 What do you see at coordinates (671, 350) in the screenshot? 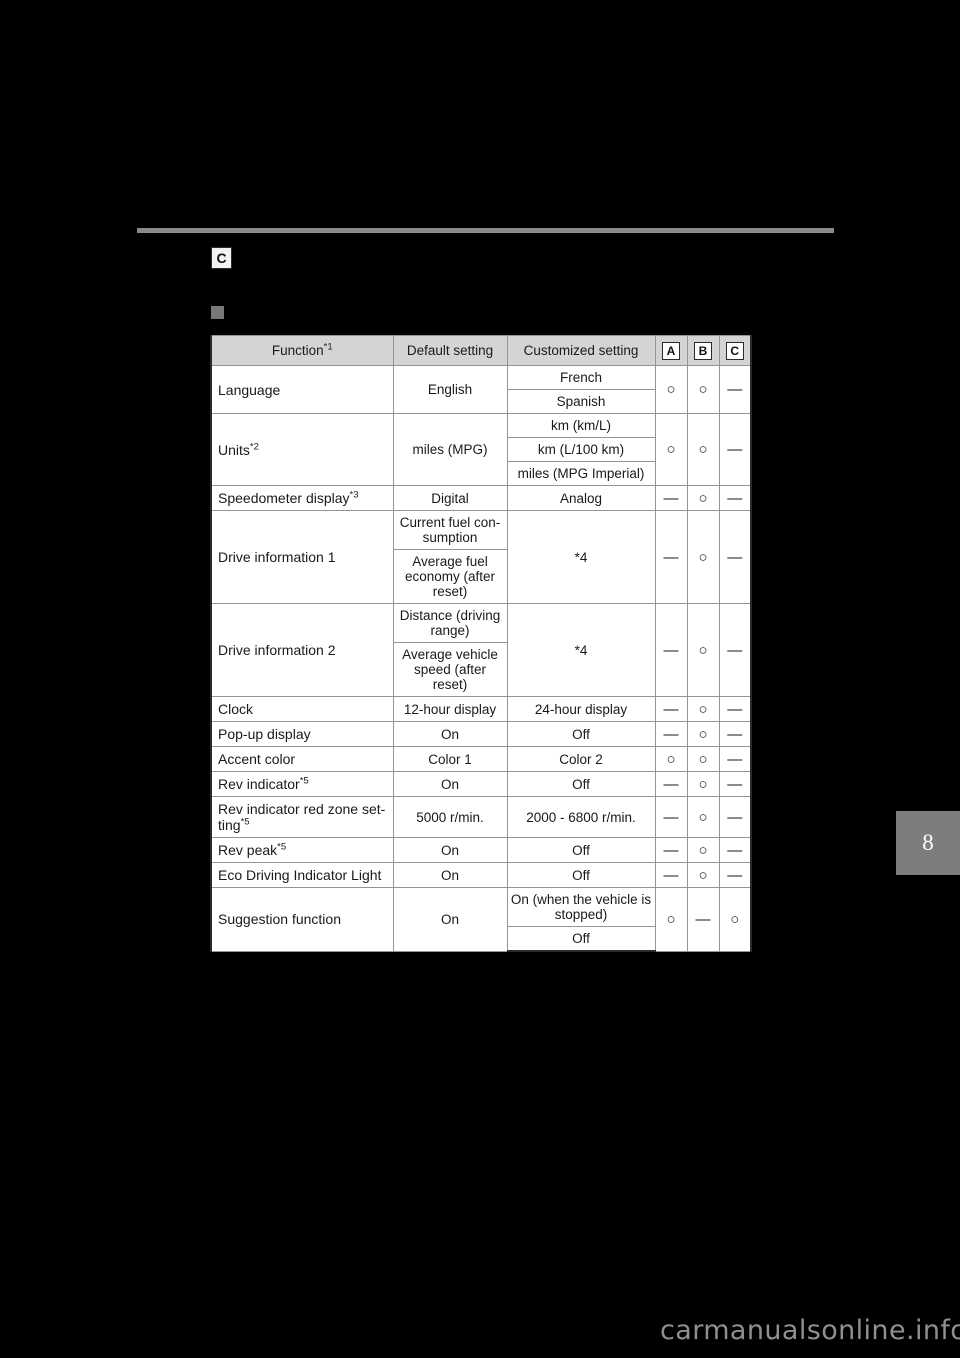
I see `header-col-a: A` at bounding box center [671, 350].